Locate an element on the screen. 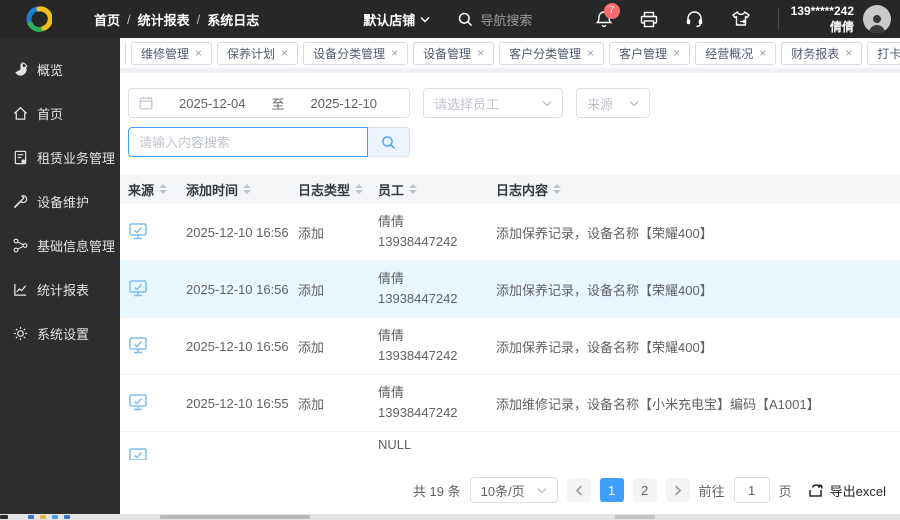 The image size is (900, 520). avatar is located at coordinates (877, 19).